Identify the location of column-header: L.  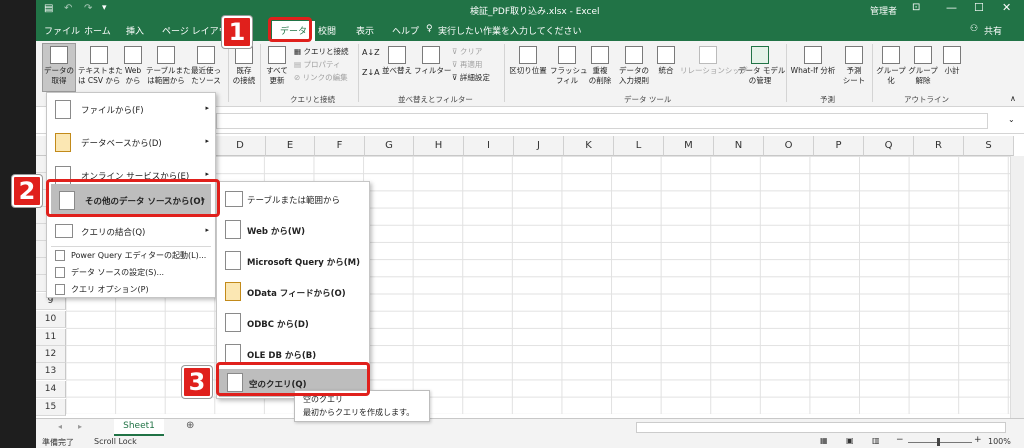
(639, 146).